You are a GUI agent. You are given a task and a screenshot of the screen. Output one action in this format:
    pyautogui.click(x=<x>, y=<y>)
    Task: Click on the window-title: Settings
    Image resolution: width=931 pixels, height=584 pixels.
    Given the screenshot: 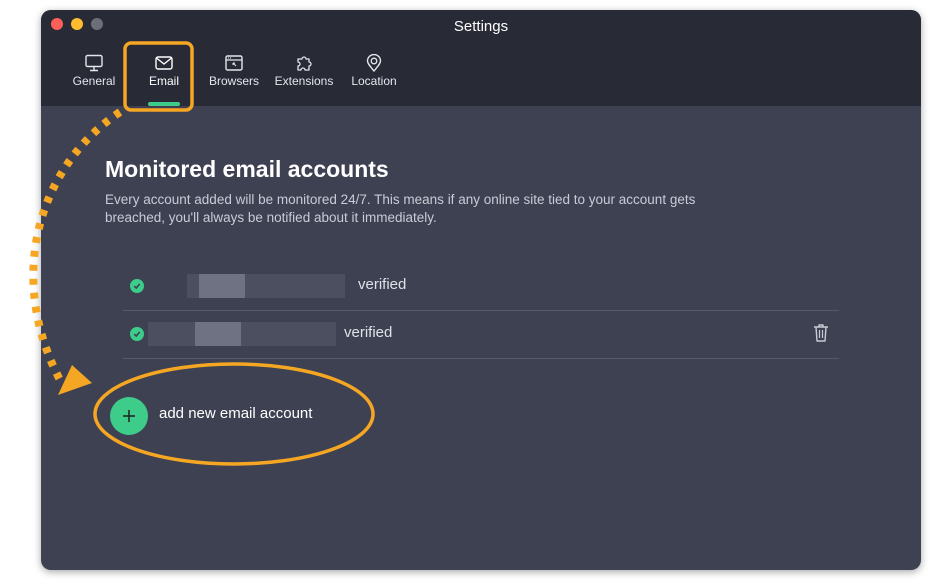 What is the action you would take?
    pyautogui.click(x=481, y=26)
    